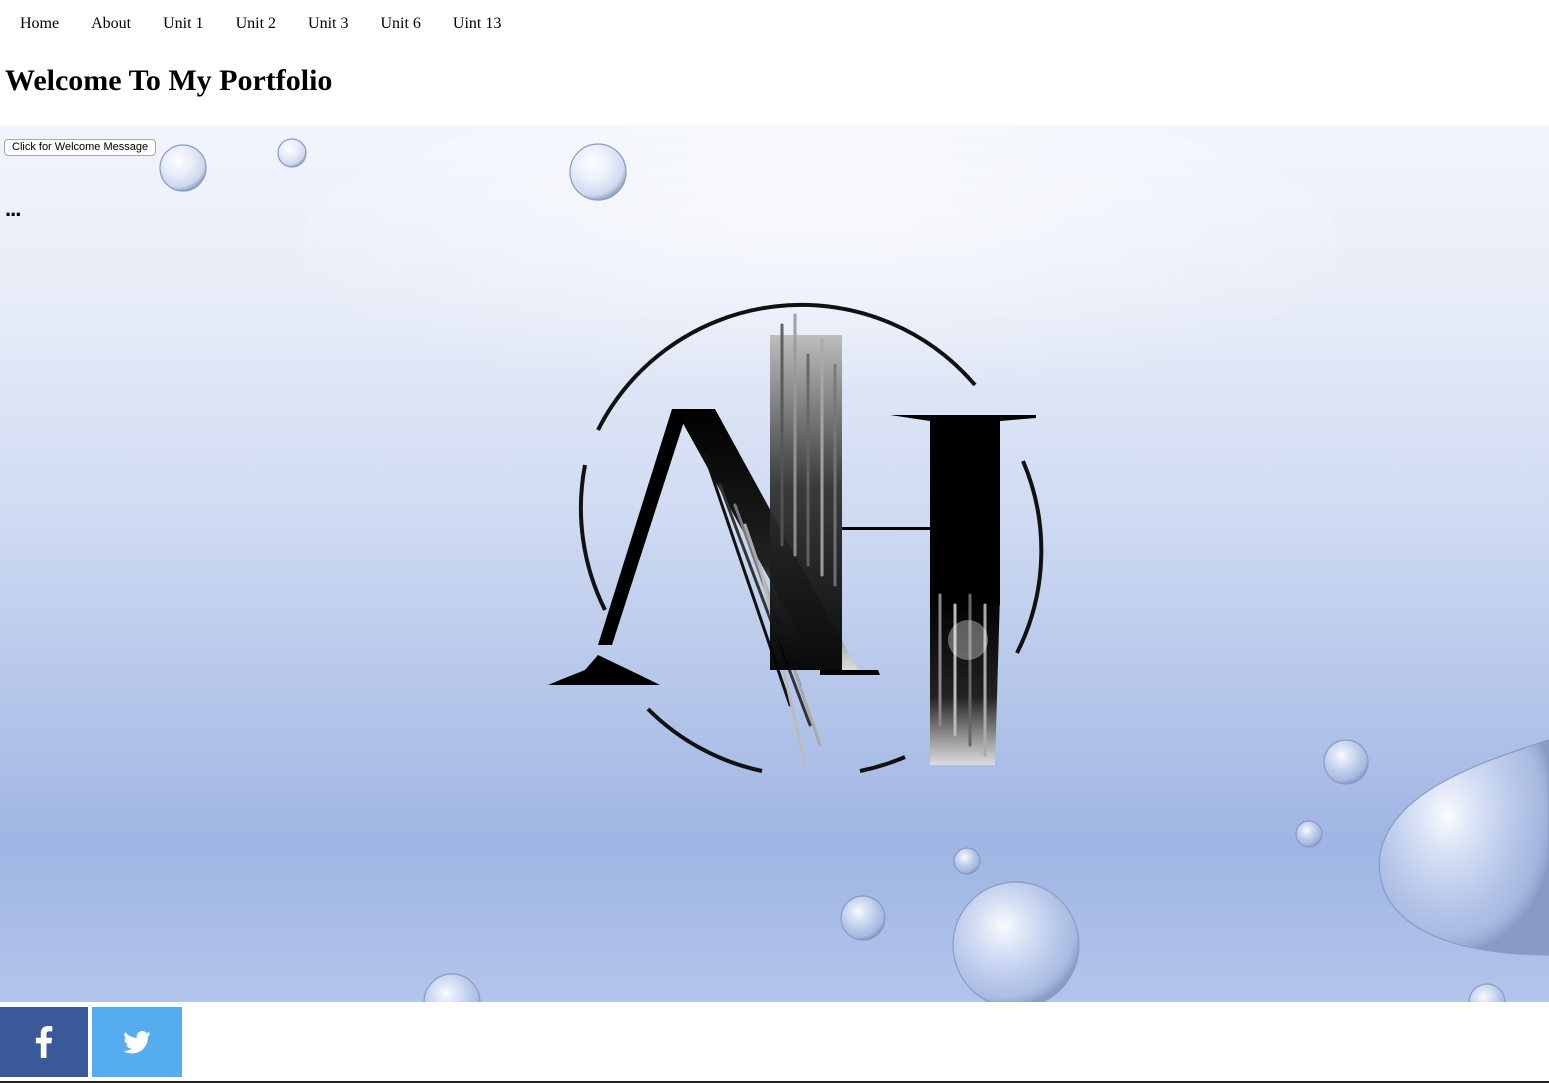  Describe the element at coordinates (39, 24) in the screenshot. I see `nav-link-home: Home` at that location.